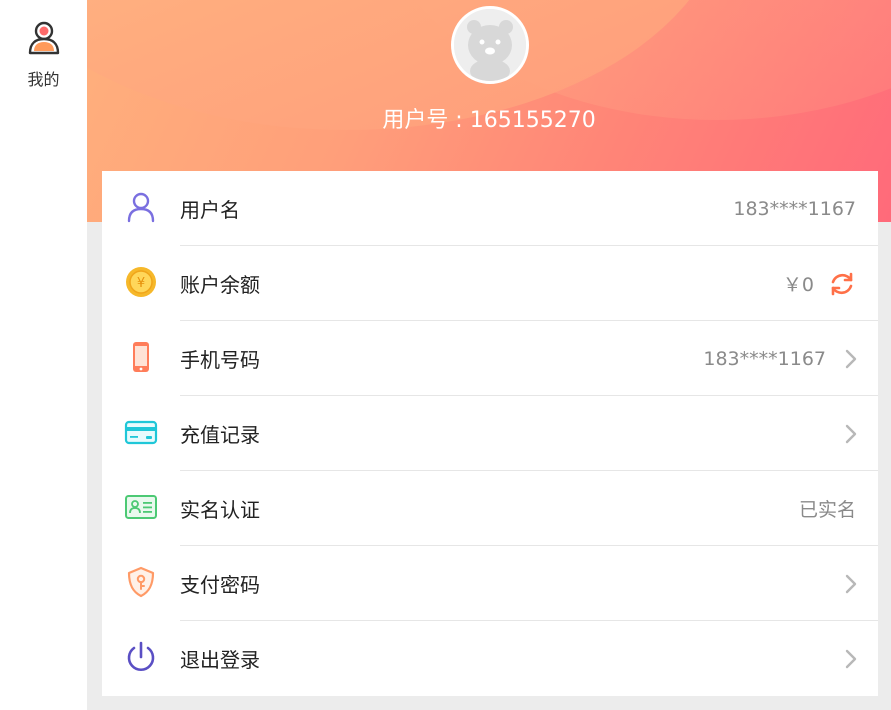  Describe the element at coordinates (490, 358) in the screenshot. I see `menu-row-phone: 手机号码 183****1167` at that location.